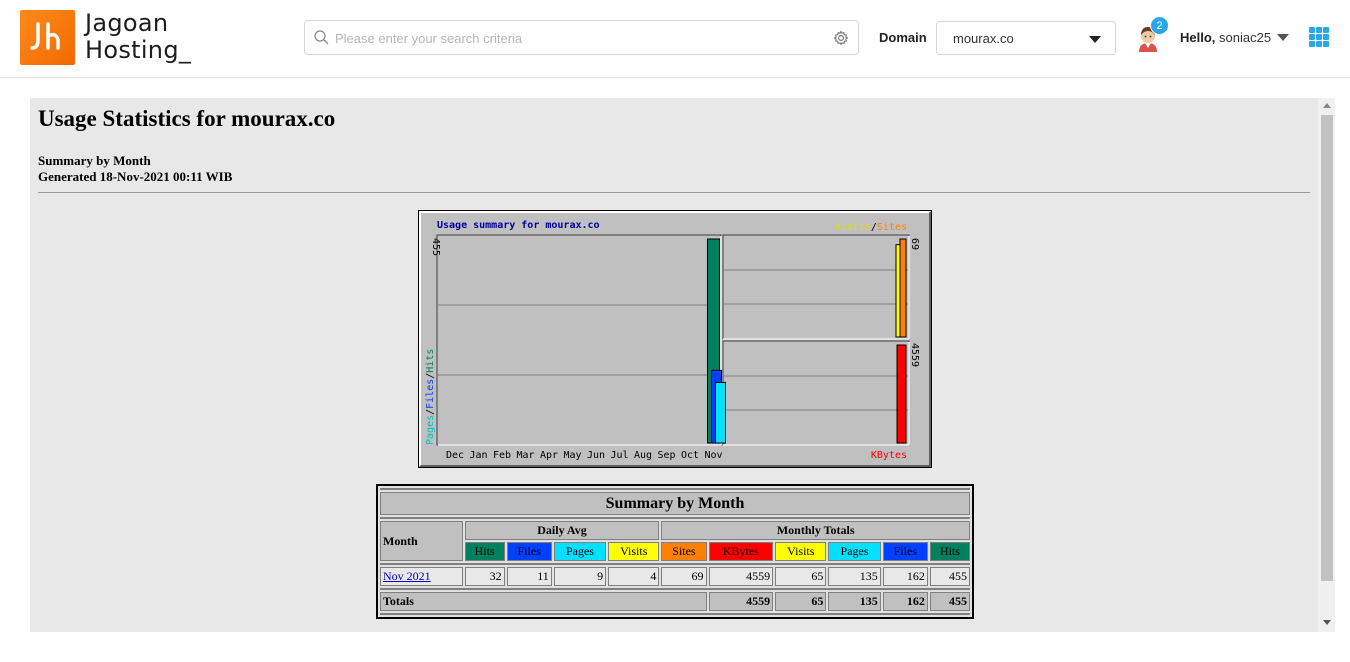  I want to click on month-link: Nov 2021, so click(407, 576).